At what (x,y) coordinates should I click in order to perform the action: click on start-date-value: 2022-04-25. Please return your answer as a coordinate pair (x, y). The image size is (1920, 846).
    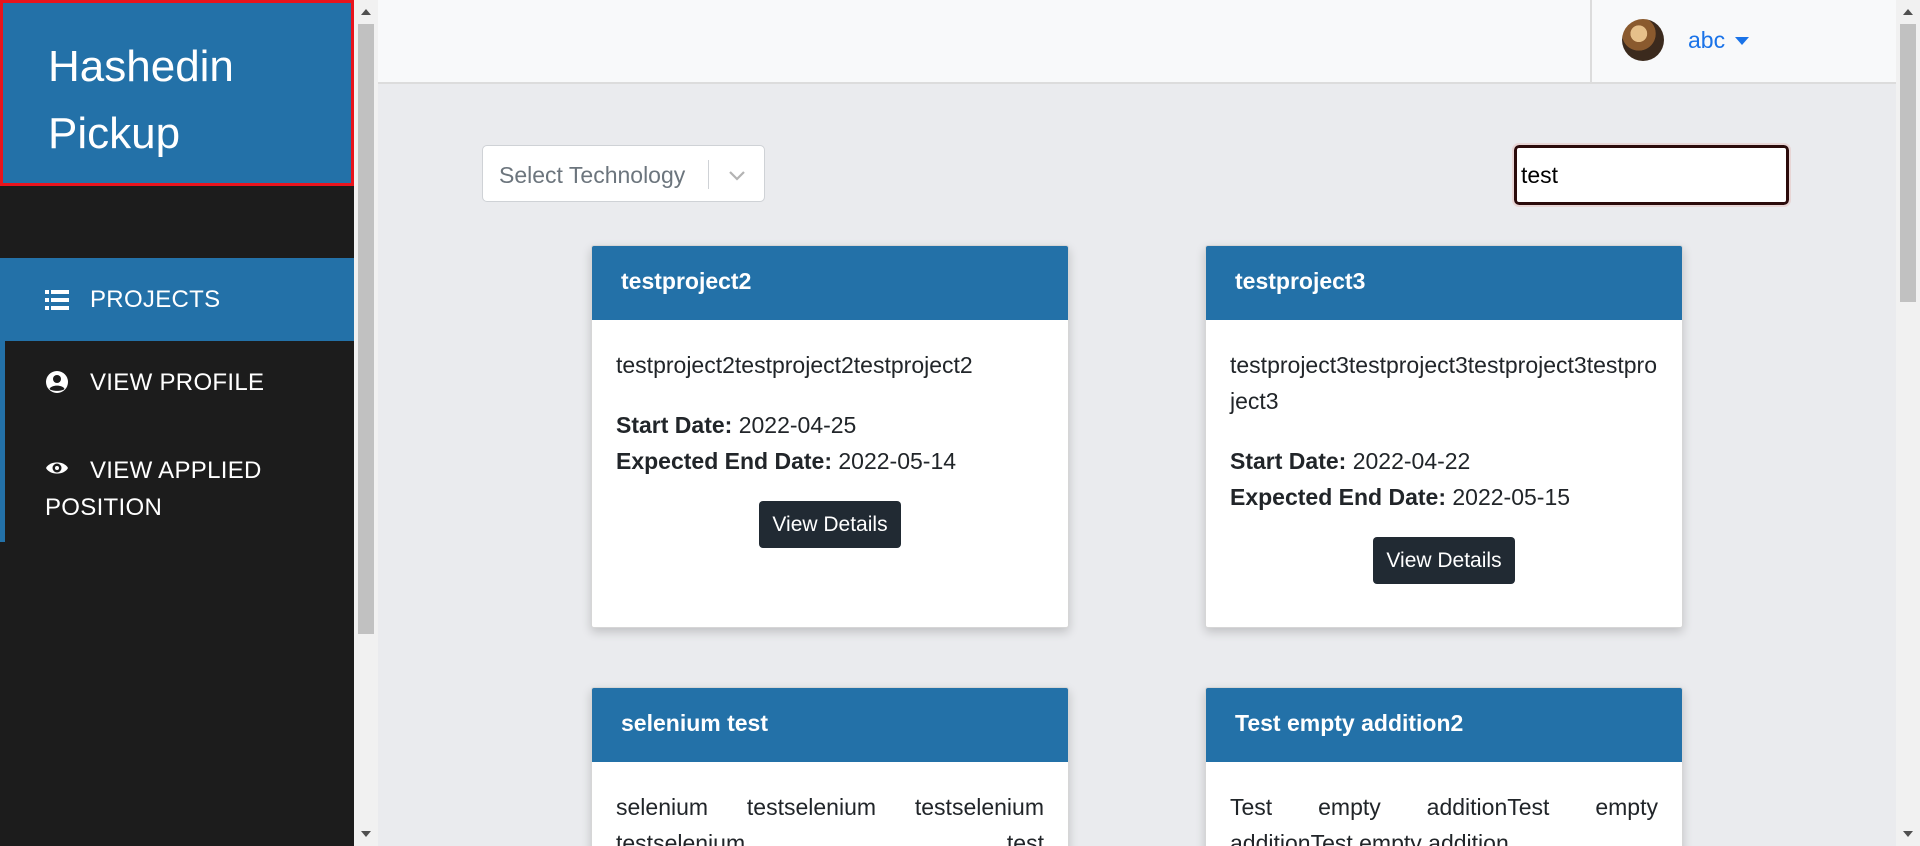
    Looking at the image, I should click on (797, 425).